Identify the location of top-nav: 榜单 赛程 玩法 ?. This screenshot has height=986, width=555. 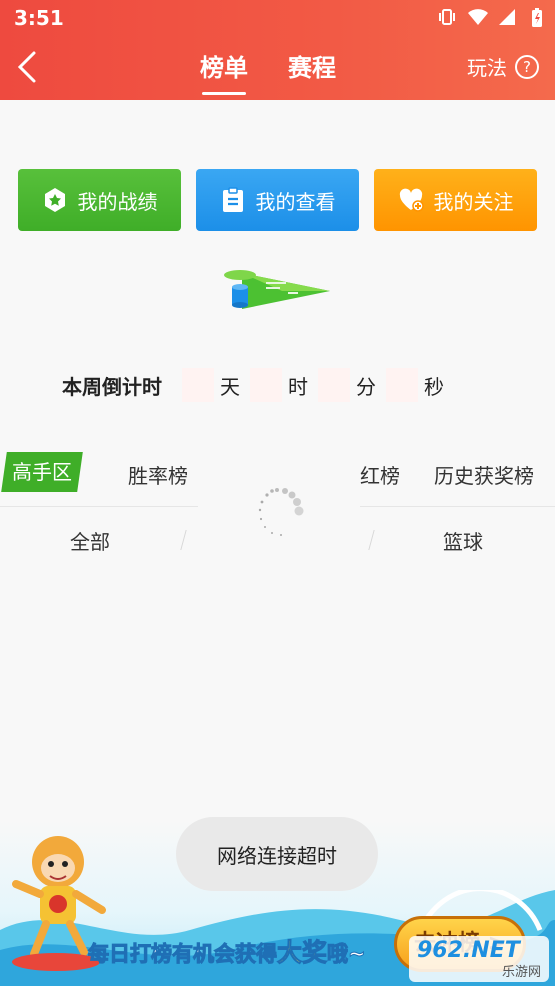
(277, 68).